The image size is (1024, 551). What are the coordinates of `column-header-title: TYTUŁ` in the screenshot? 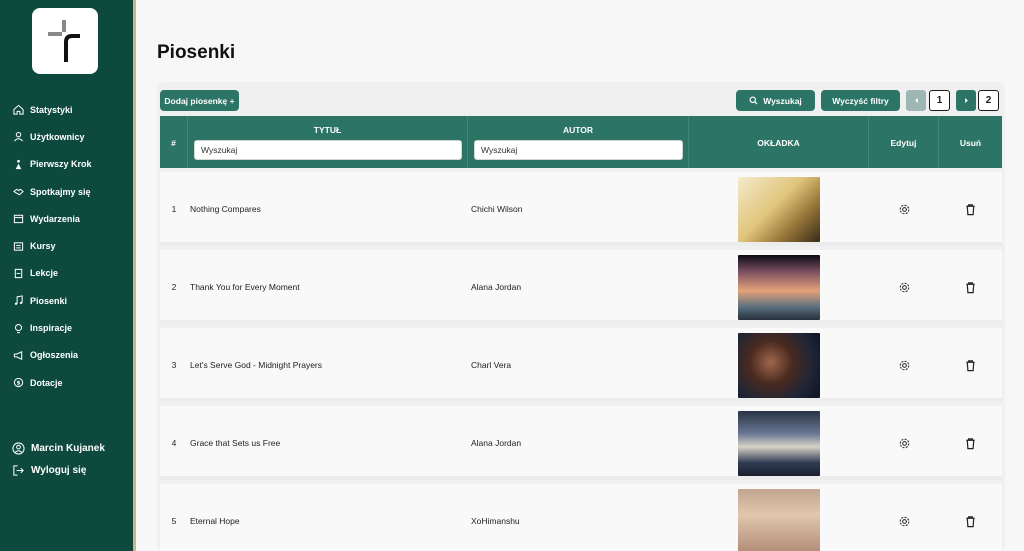 It's located at (328, 142).